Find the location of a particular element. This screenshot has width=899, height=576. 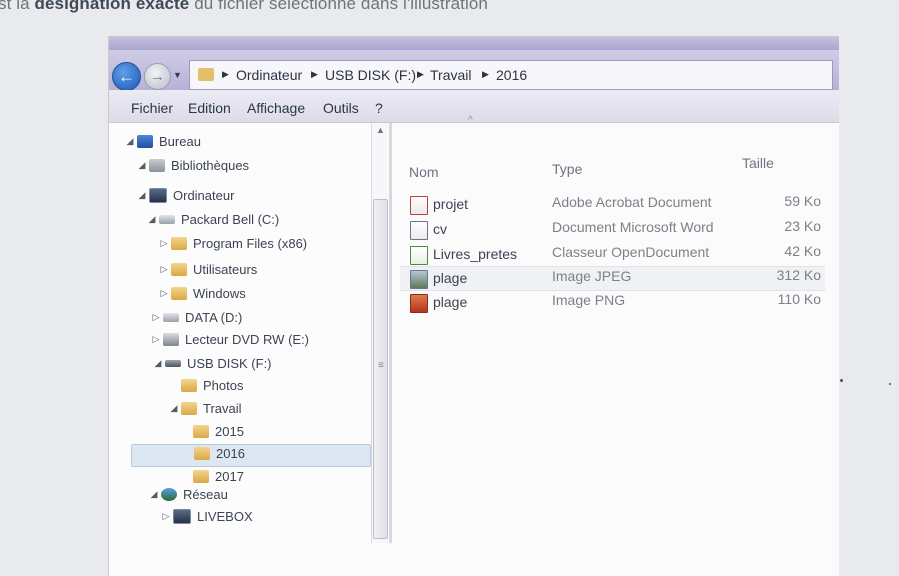

usb-icon is located at coordinates (173, 364).